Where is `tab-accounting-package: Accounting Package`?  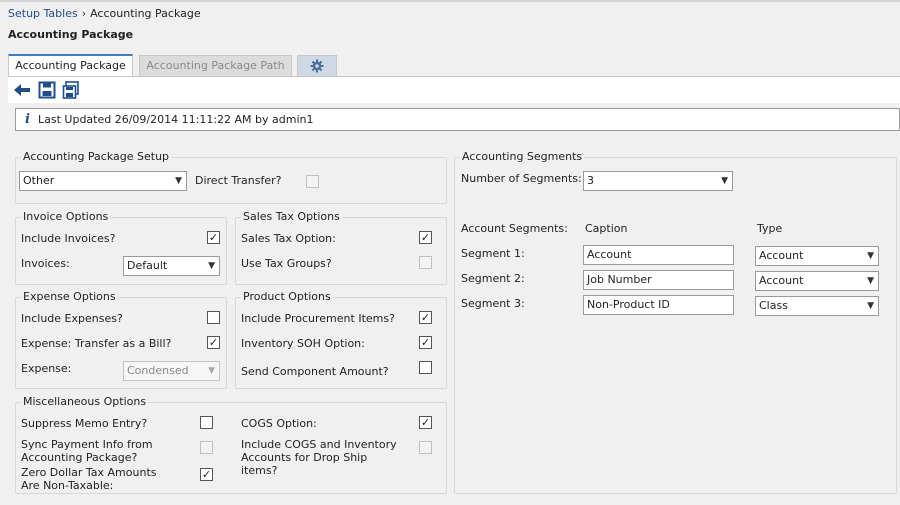 tab-accounting-package: Accounting Package is located at coordinates (70, 65).